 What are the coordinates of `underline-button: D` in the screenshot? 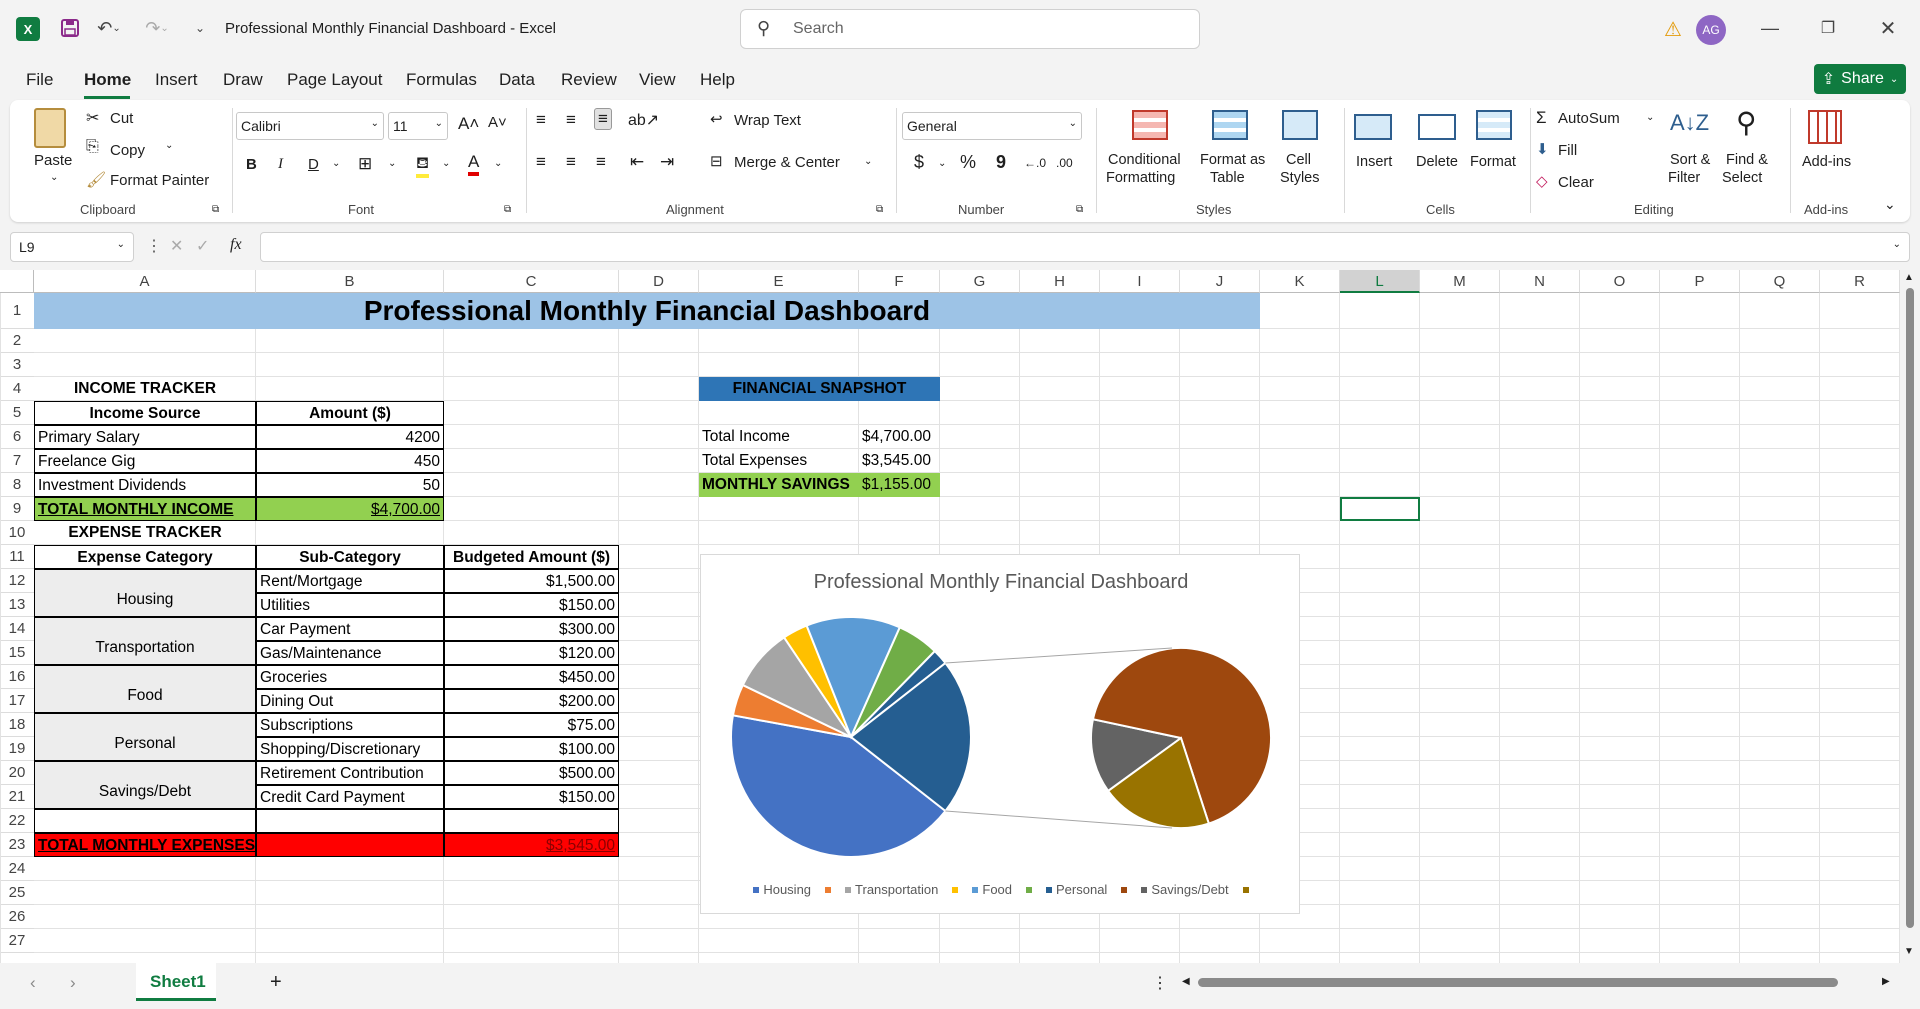 It's located at (313, 164).